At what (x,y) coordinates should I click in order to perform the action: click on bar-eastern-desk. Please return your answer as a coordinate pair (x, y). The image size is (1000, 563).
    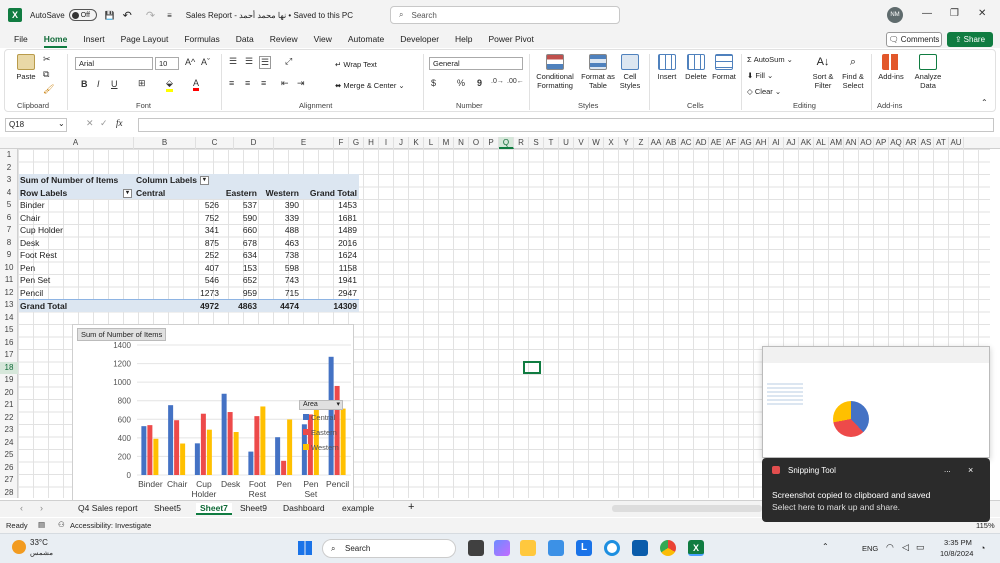
    Looking at the image, I should click on (230, 443).